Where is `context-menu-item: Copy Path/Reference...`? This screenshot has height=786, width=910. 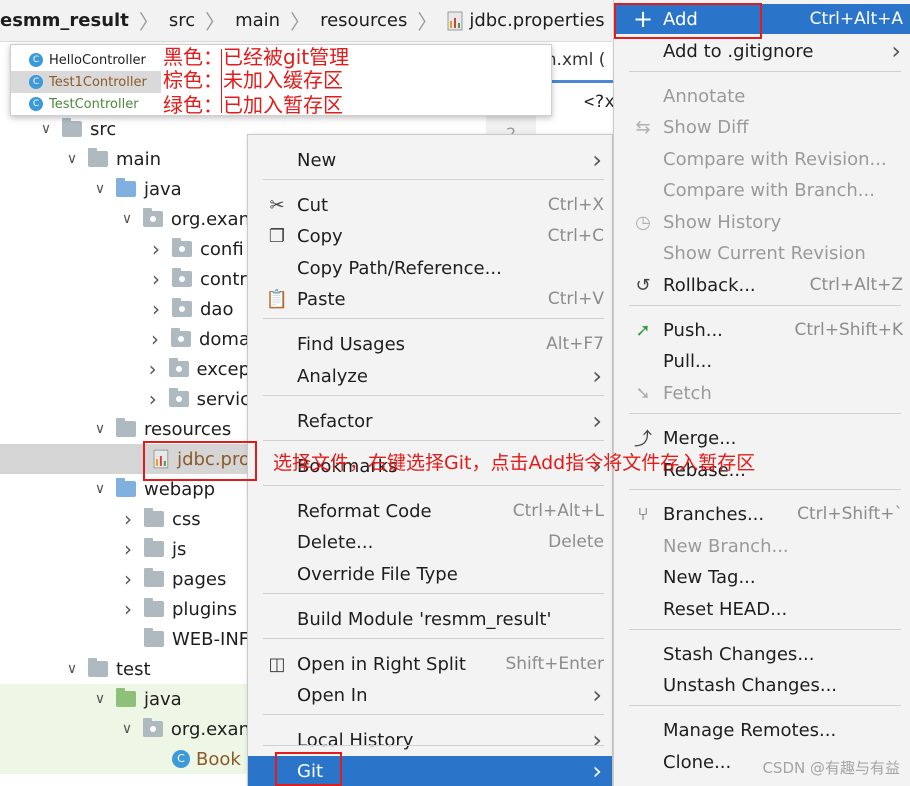 context-menu-item: Copy Path/Reference... is located at coordinates (430, 268).